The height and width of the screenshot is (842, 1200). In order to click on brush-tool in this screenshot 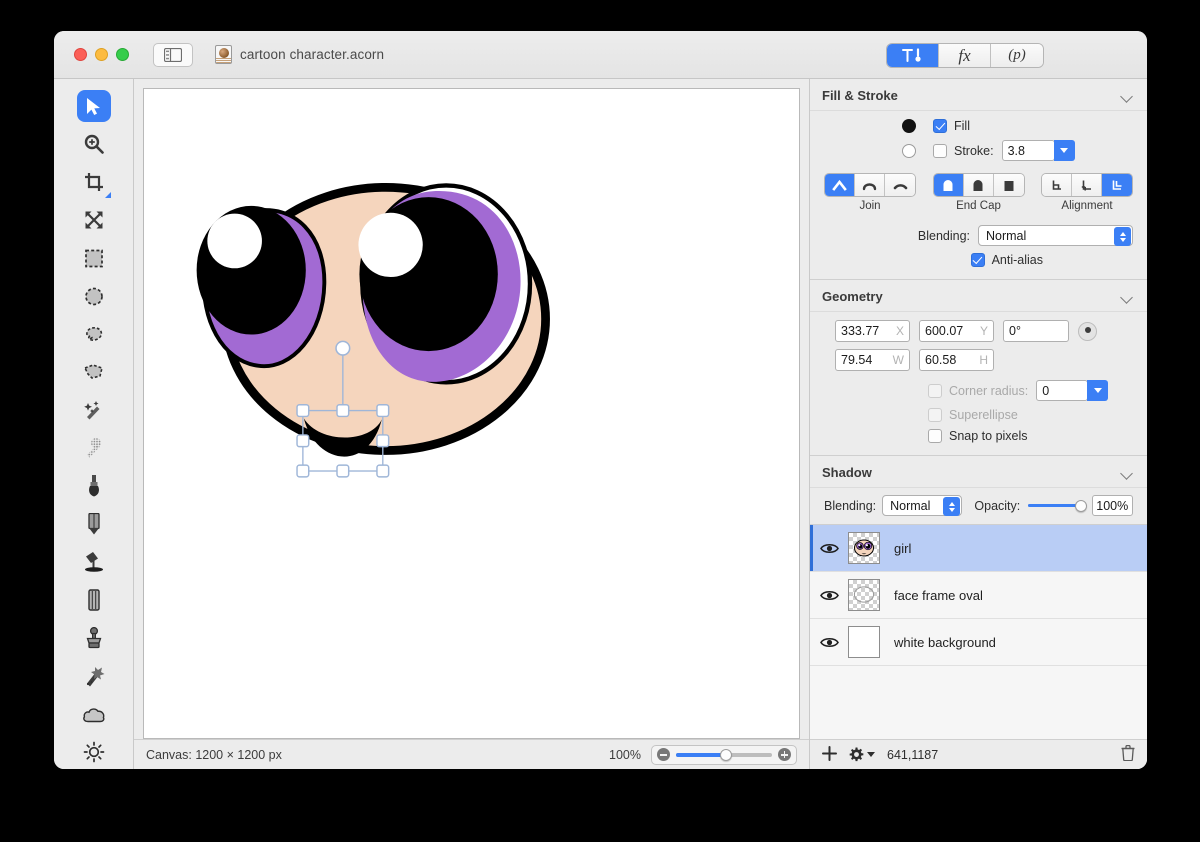, I will do `click(94, 486)`.